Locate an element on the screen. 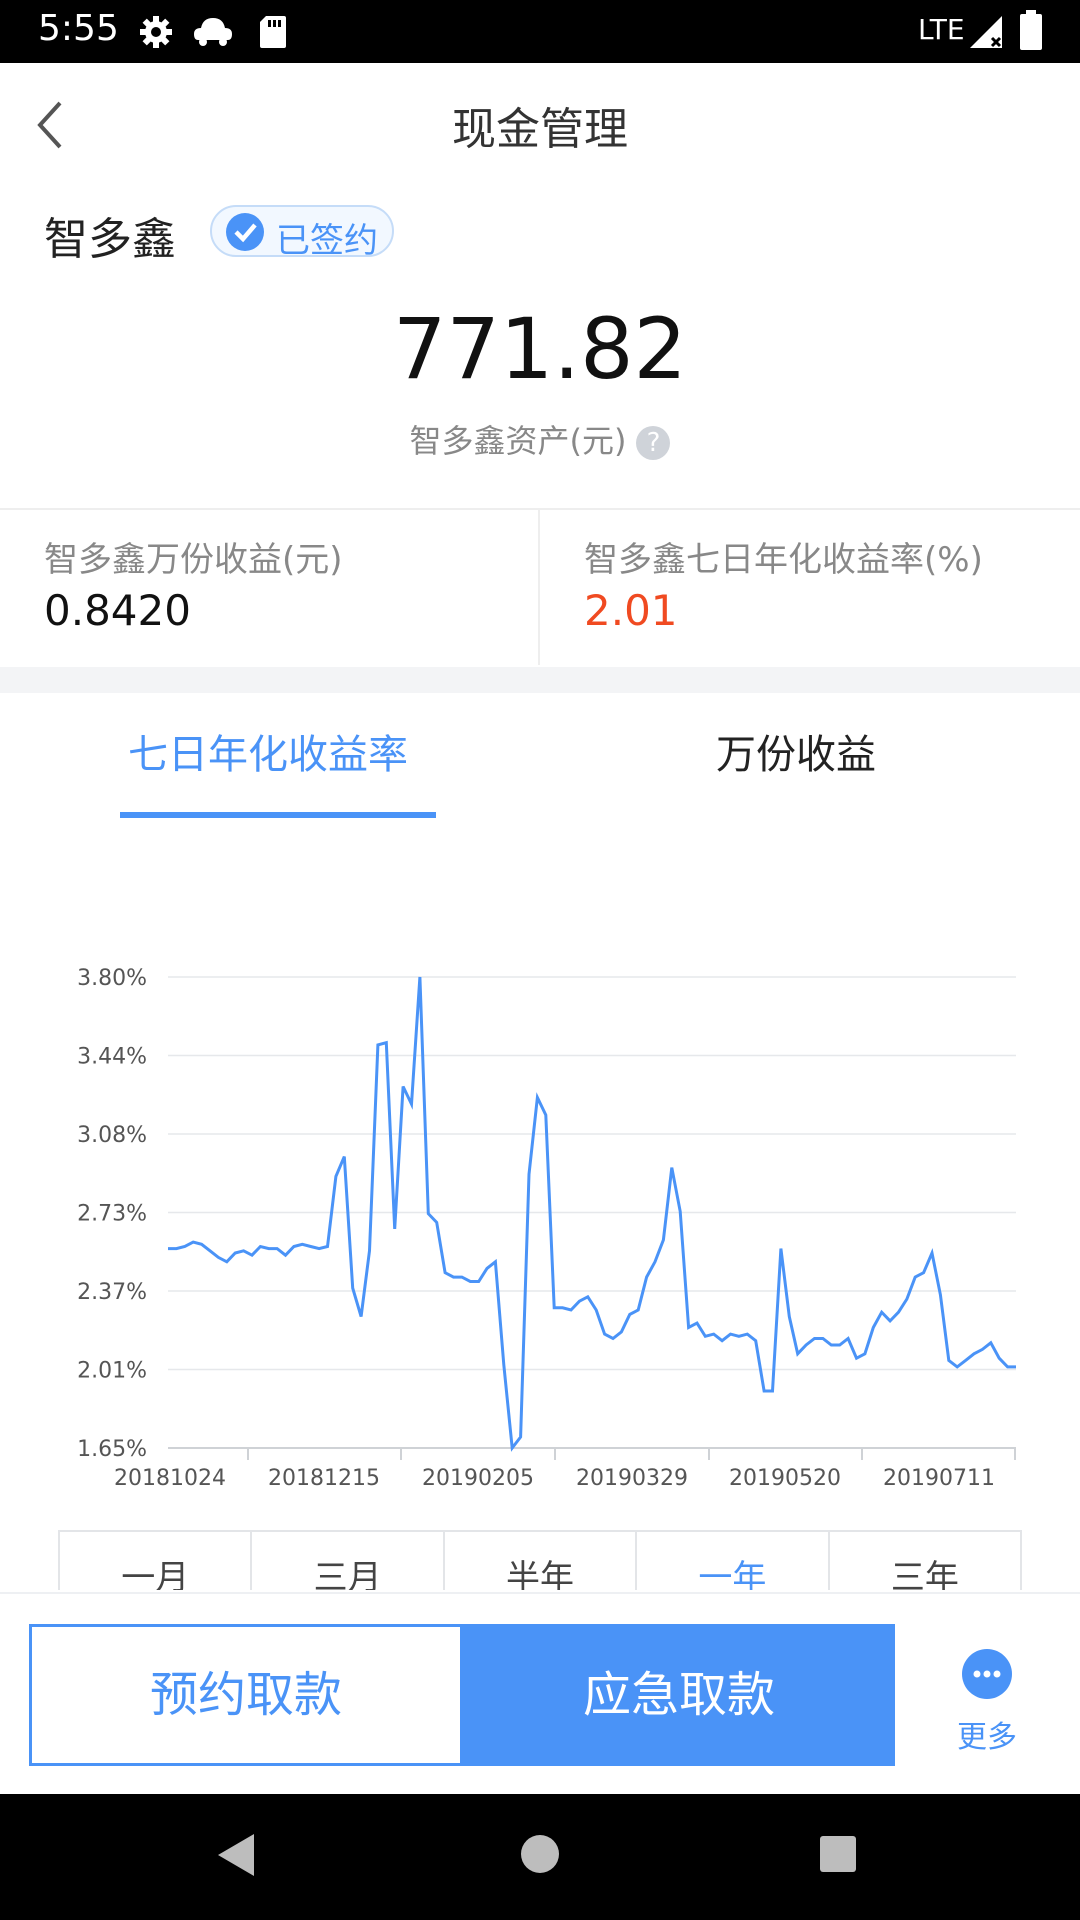 Image resolution: width=1080 pixels, height=1920 pixels. asset-amount: 771.82 is located at coordinates (540, 349).